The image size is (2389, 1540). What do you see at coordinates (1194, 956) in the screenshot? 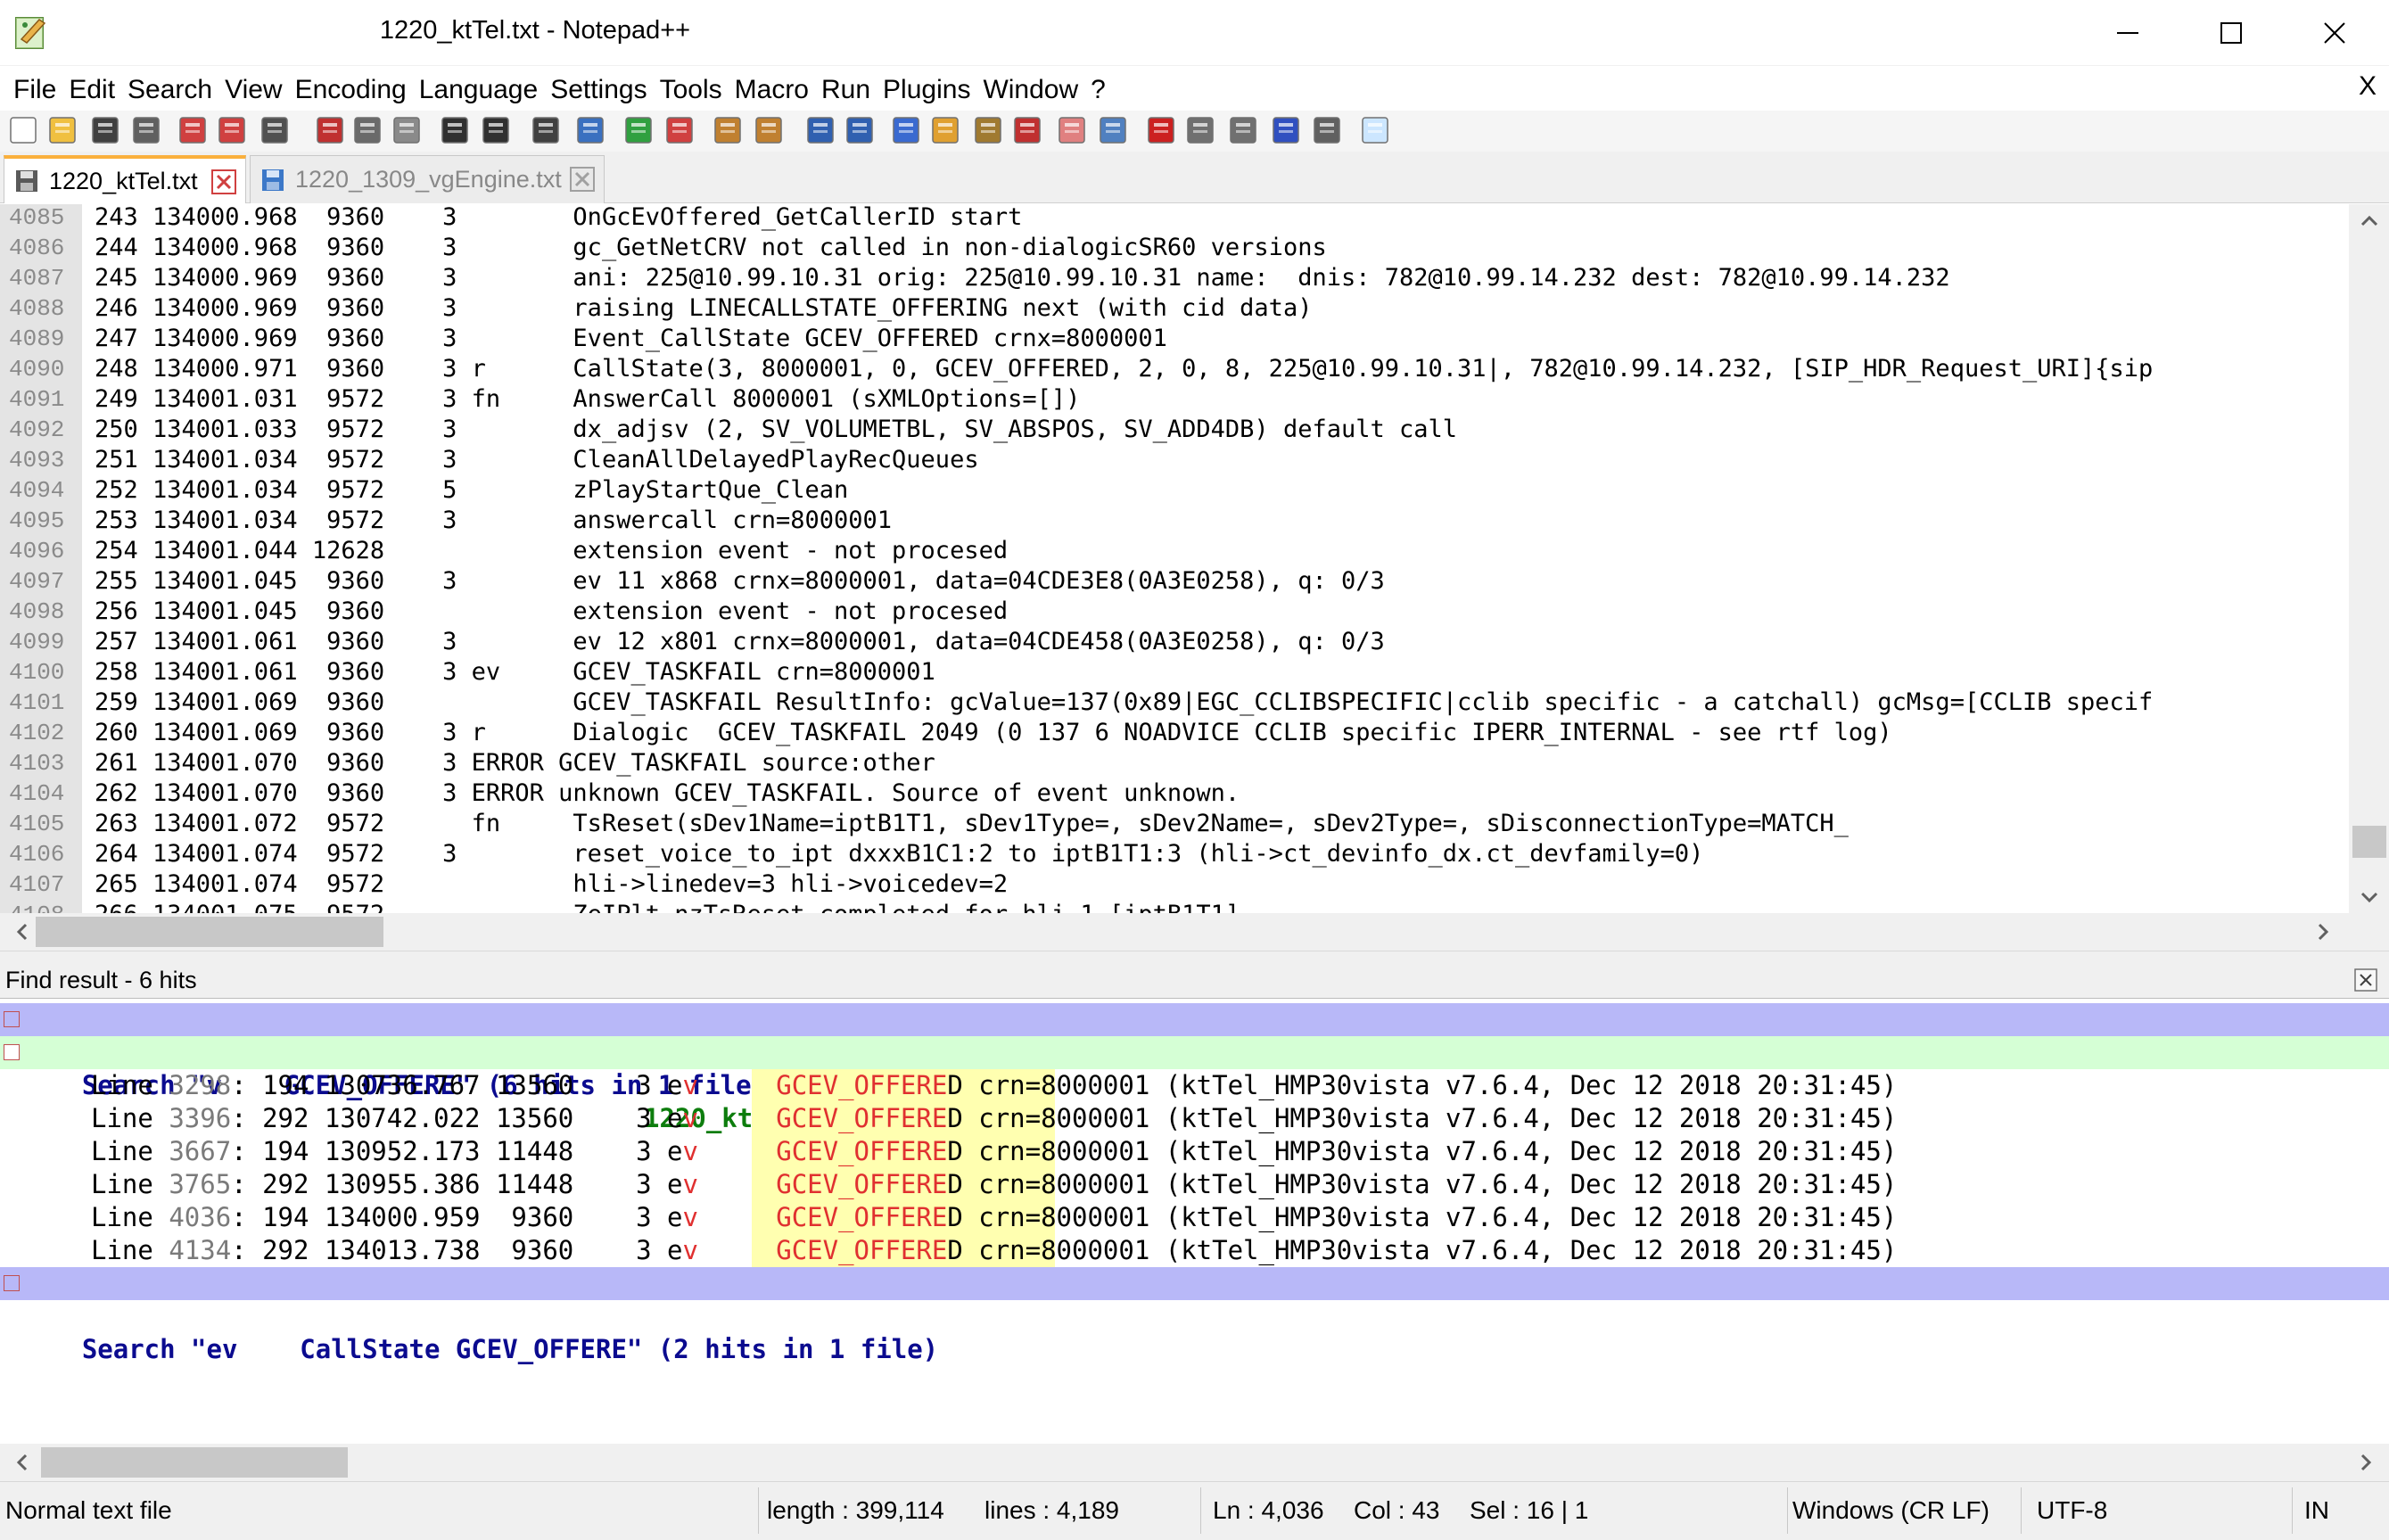
I see `panel-splitter` at bounding box center [1194, 956].